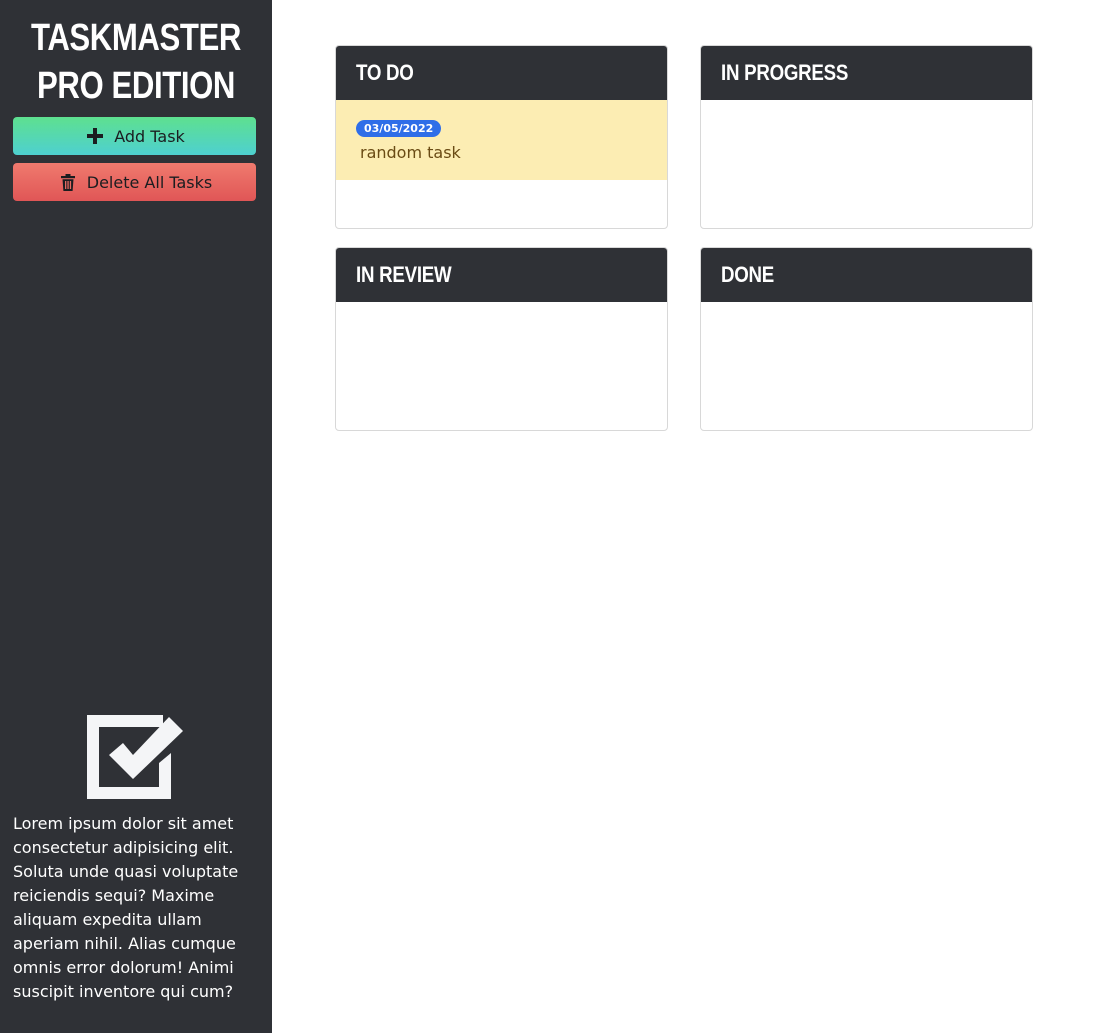 Image resolution: width=1093 pixels, height=1033 pixels. Describe the element at coordinates (866, 137) in the screenshot. I see `column-in-progress: IN PROGRESS` at that location.